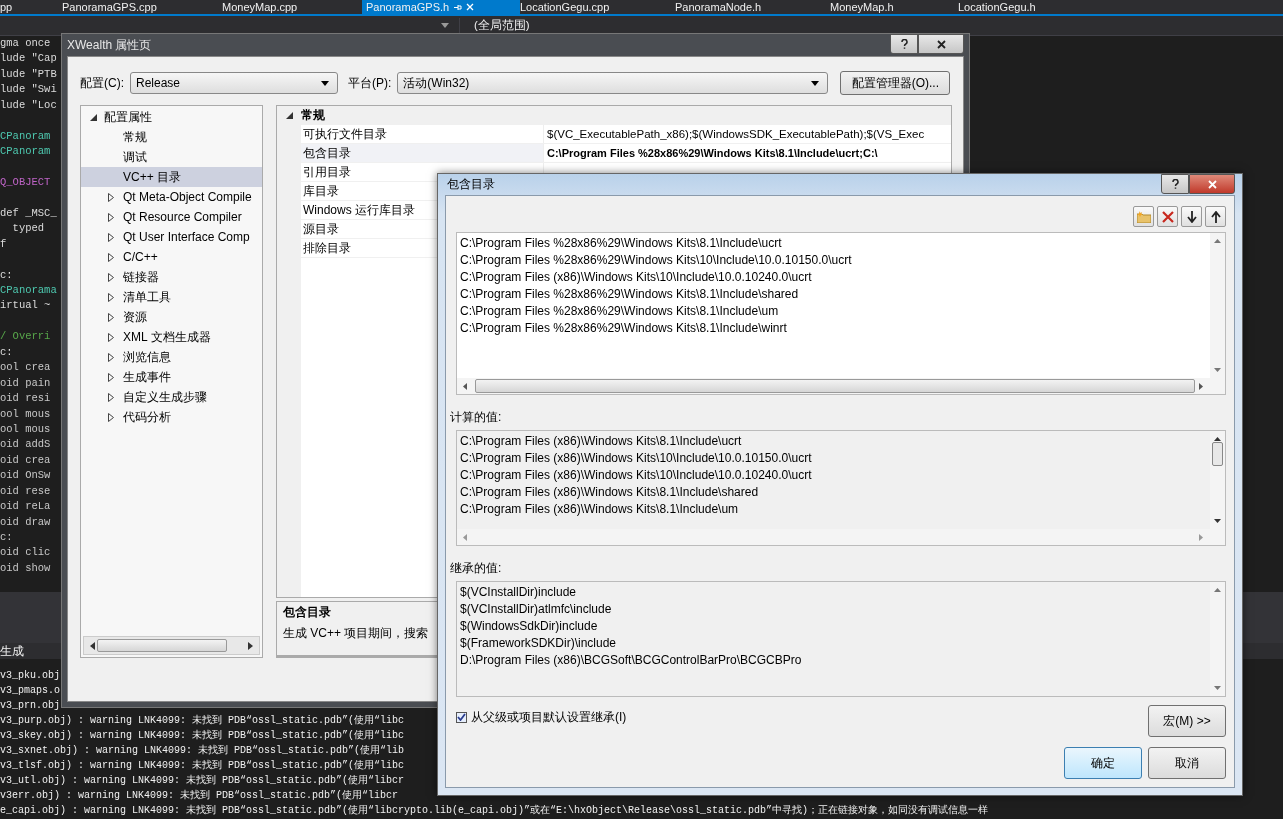 The width and height of the screenshot is (1283, 819). Describe the element at coordinates (613, 83) in the screenshot. I see `platform-dropdown: 活动(Win32)` at that location.